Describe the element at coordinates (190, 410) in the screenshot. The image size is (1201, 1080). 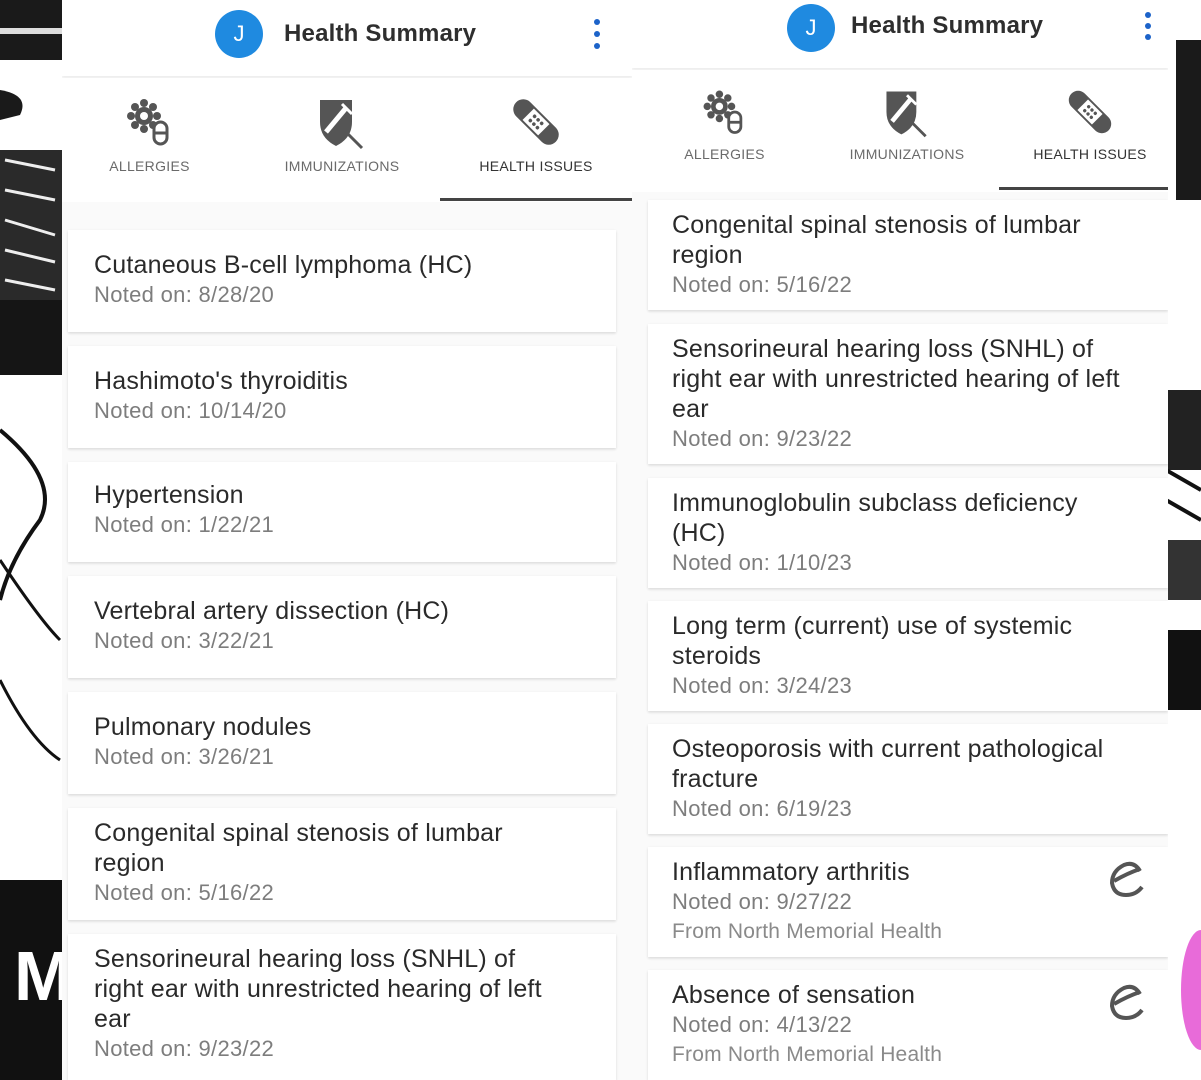
I see `issue-noted-date: Noted on: 10/14/20` at that location.